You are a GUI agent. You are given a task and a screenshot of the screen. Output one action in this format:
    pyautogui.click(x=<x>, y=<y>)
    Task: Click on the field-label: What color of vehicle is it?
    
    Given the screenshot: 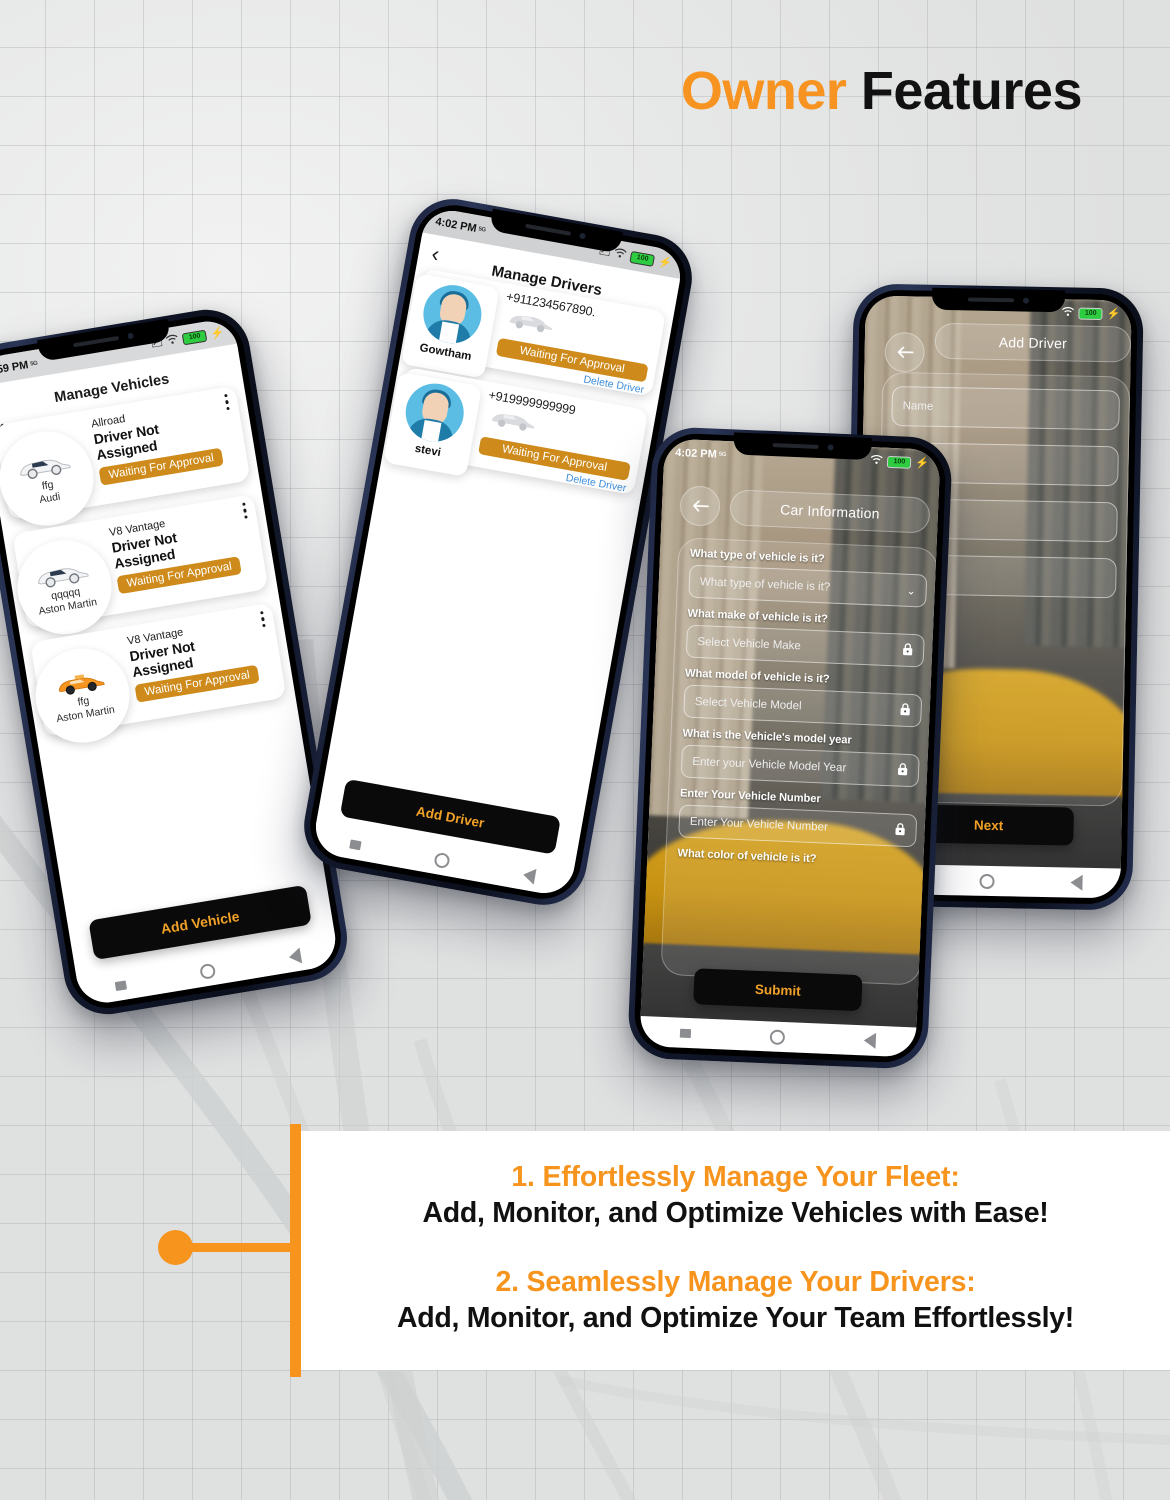 What is the action you would take?
    pyautogui.click(x=747, y=856)
    